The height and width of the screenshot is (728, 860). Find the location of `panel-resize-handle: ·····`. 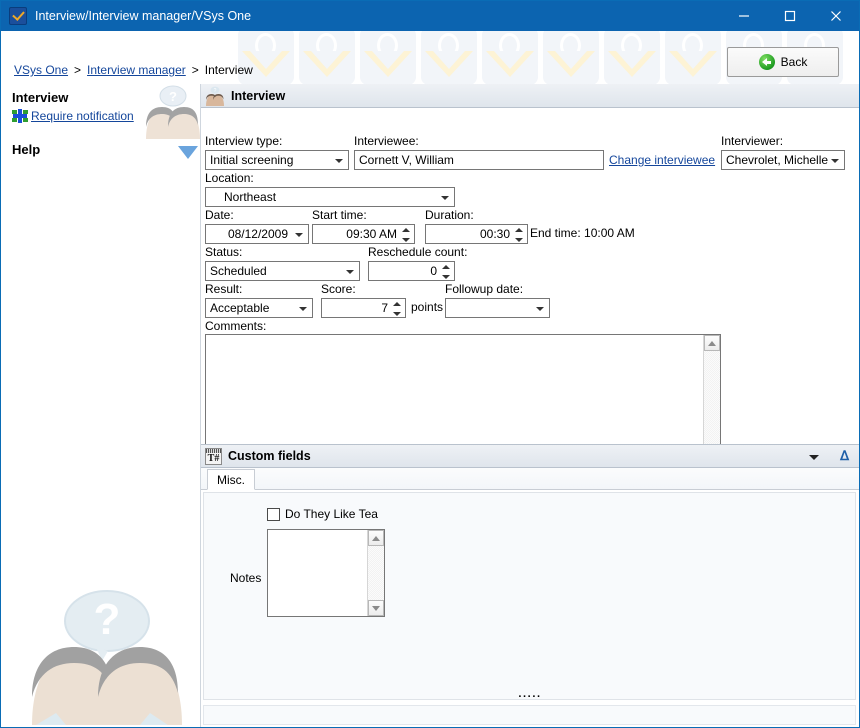

panel-resize-handle: ····· is located at coordinates (529, 697).